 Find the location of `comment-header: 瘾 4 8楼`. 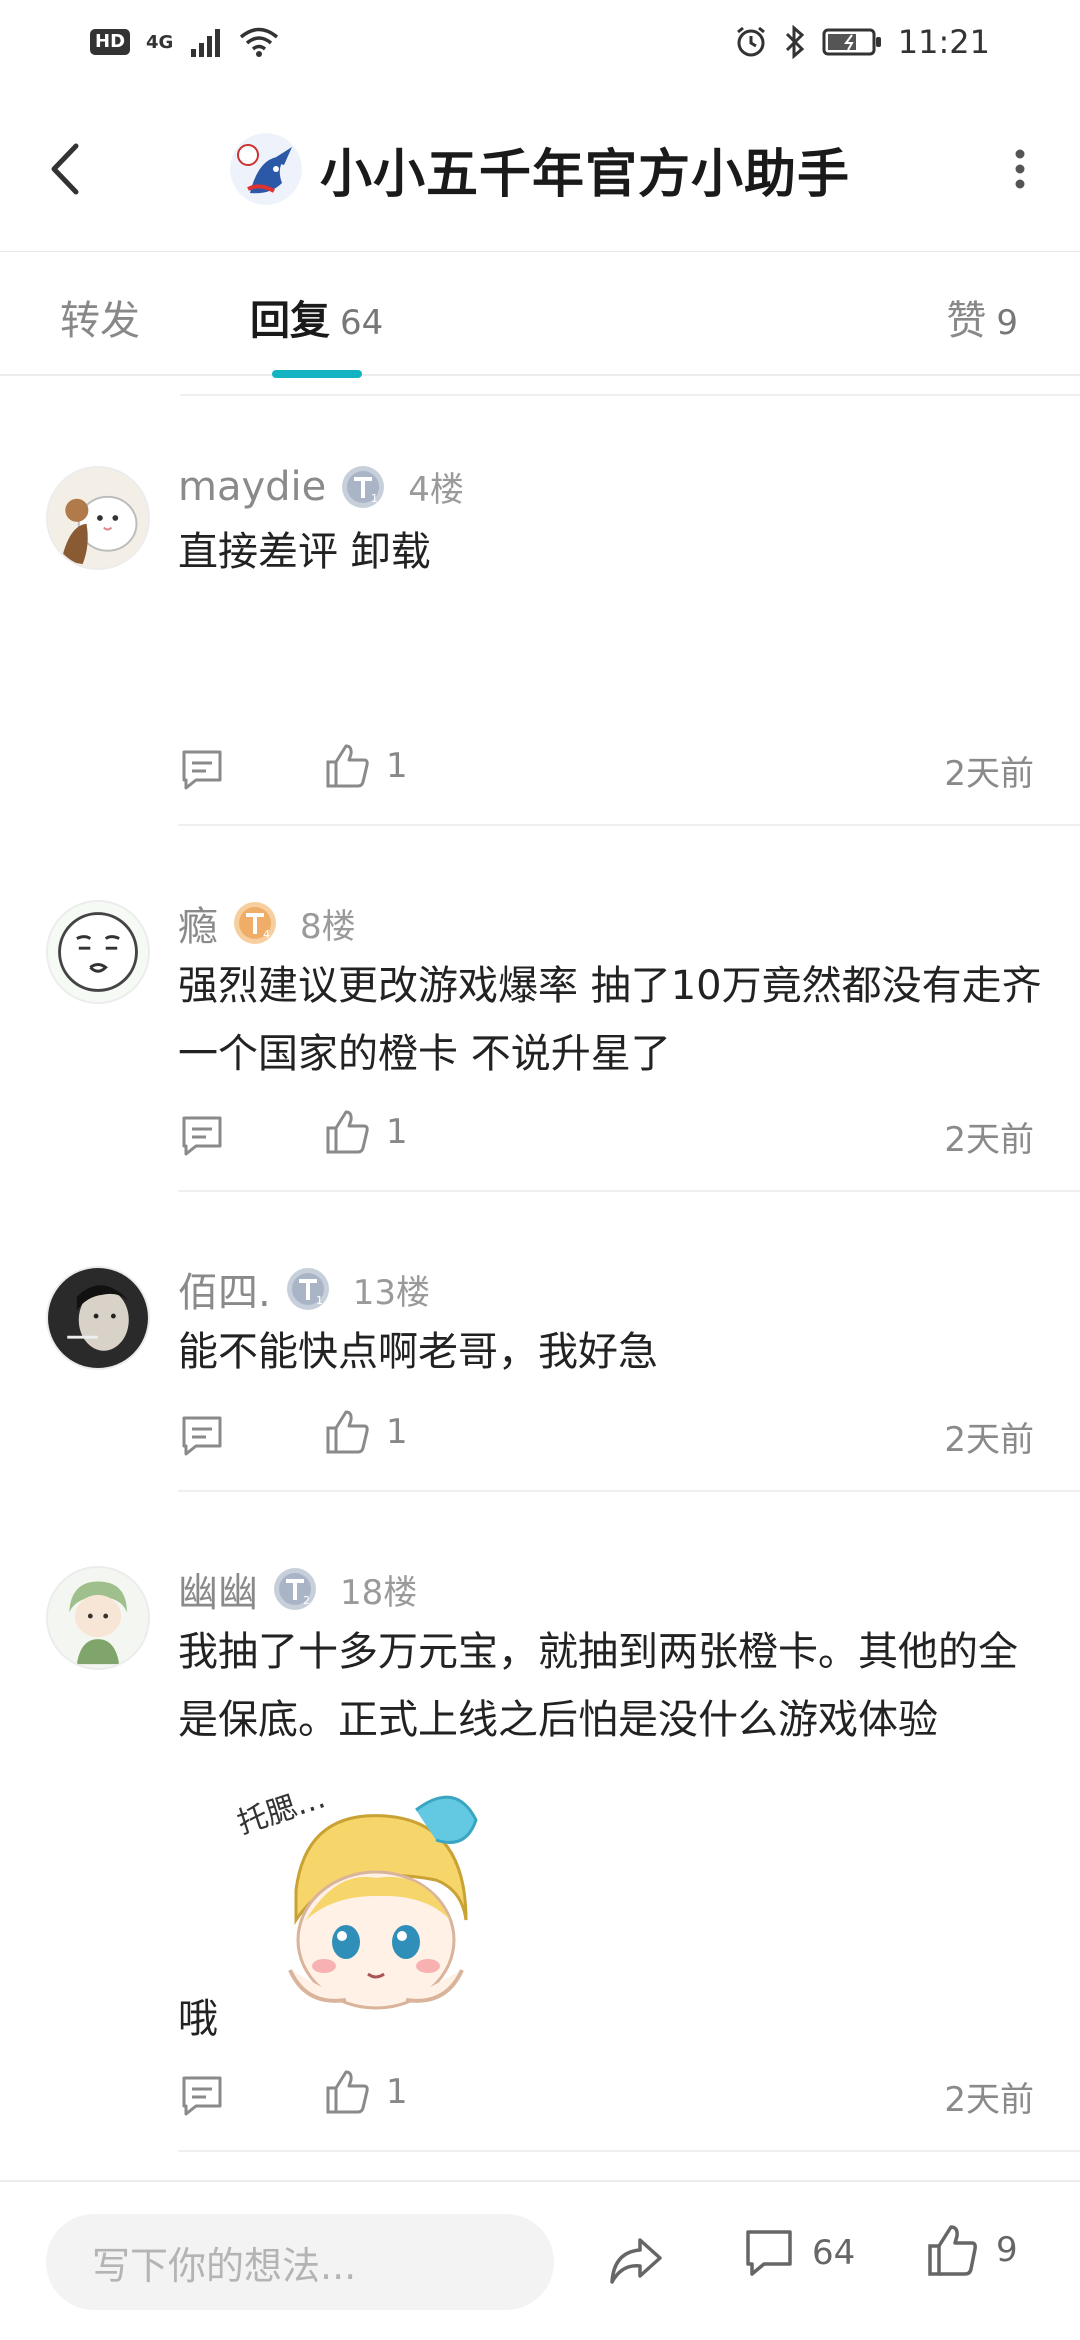

comment-header: 瘾 4 8楼 is located at coordinates (267, 923).